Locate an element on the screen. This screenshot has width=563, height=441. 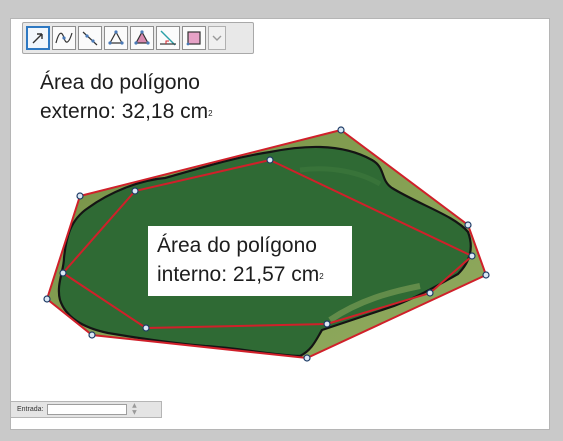
perpendicular-line-tool-icon is located at coordinates (168, 38).